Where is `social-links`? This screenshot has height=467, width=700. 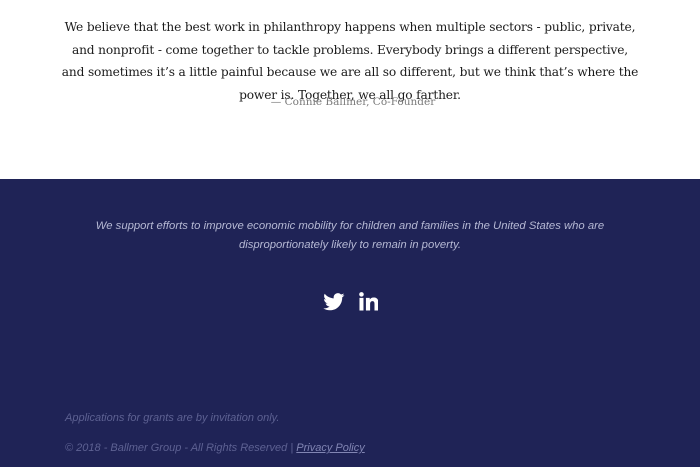 social-links is located at coordinates (350, 305).